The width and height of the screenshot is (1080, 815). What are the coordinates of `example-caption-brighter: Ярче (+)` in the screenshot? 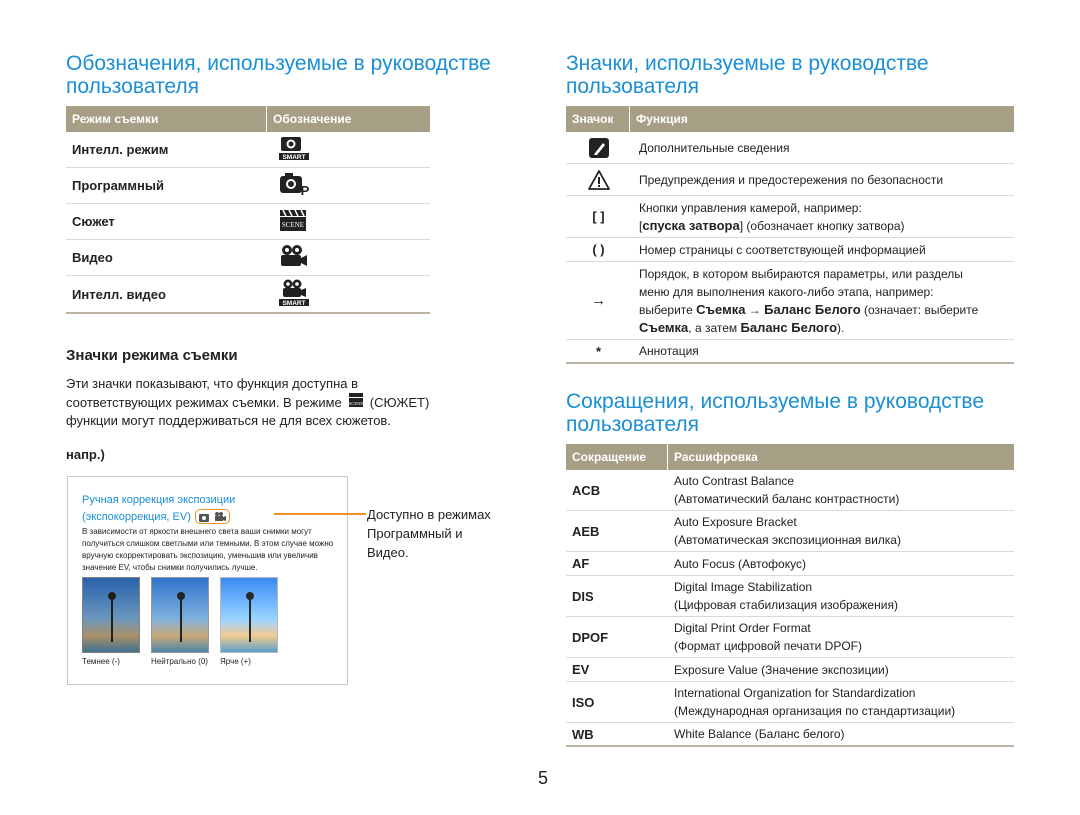 It's located at (235, 661).